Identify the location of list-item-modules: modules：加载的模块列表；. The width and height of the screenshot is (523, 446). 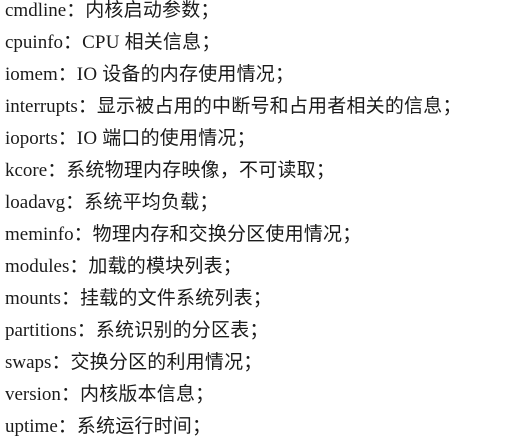
(264, 267).